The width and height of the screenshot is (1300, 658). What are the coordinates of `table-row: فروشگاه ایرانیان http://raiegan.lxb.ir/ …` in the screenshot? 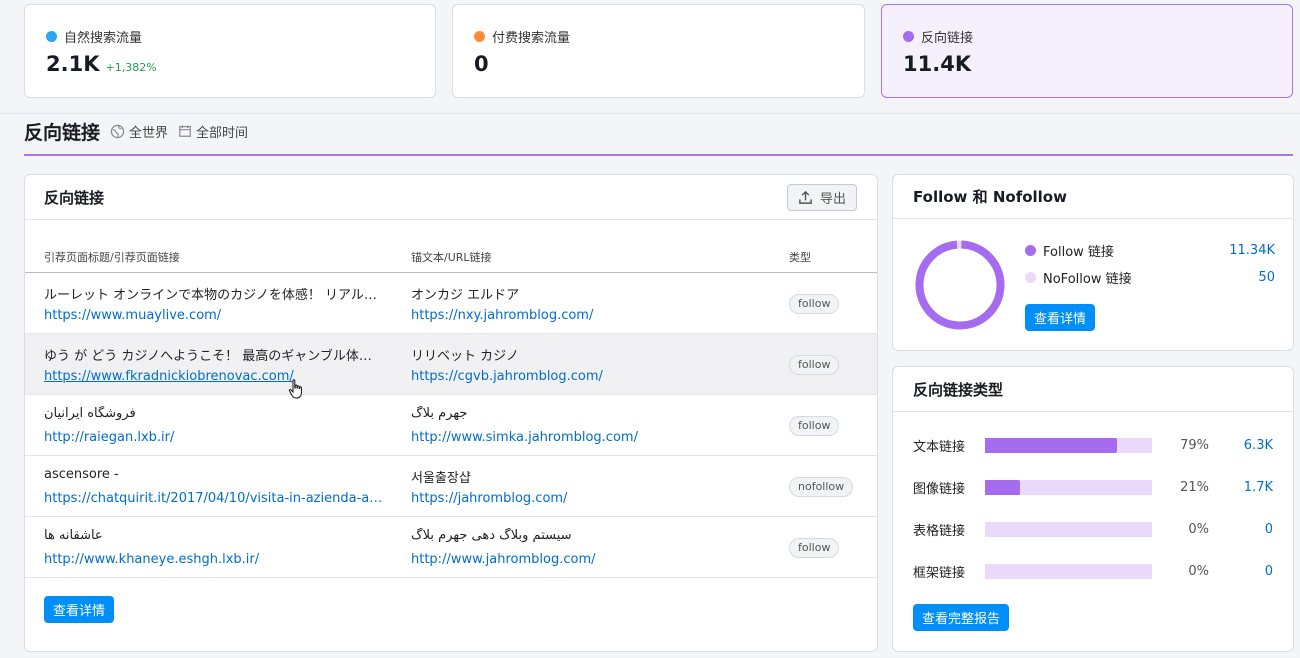 It's located at (451, 425).